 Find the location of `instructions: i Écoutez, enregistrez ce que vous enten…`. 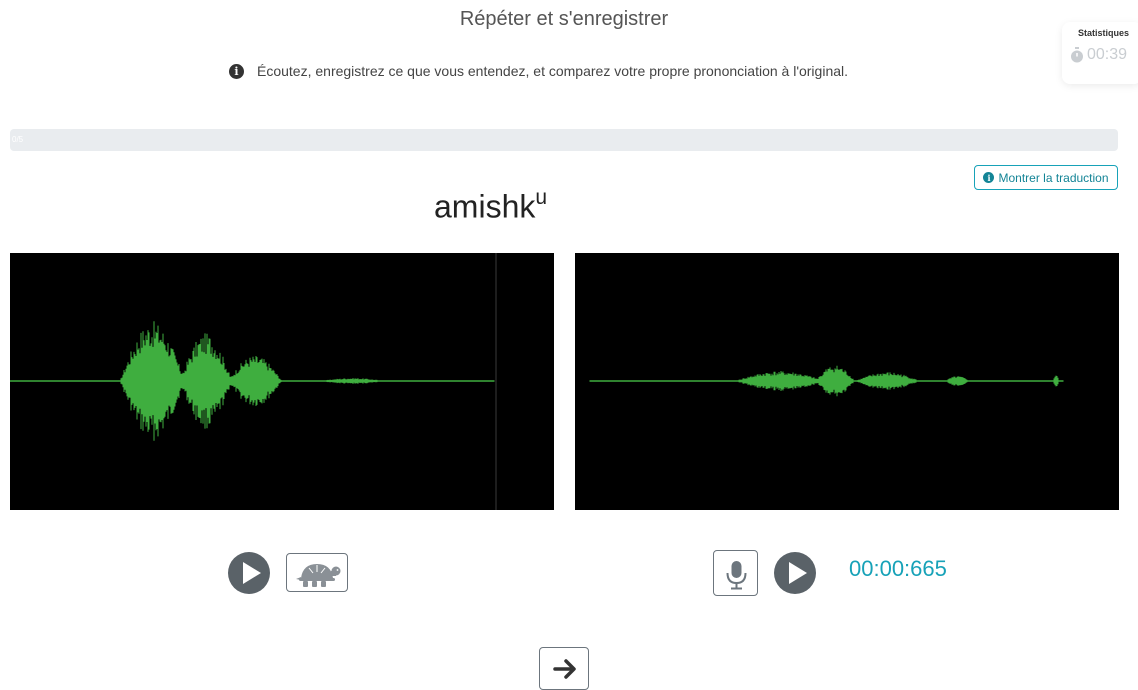

instructions: i Écoutez, enregistrez ce que vous enten… is located at coordinates (538, 71).